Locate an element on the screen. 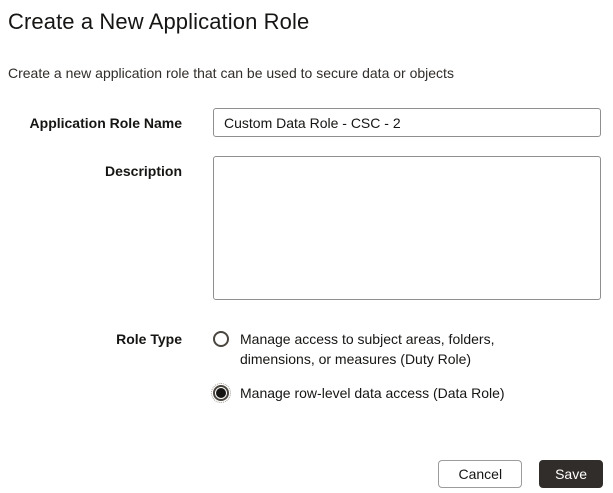 The image size is (613, 493). role-type-option-data: Manage row-level data access (Data Role) is located at coordinates (406, 393).